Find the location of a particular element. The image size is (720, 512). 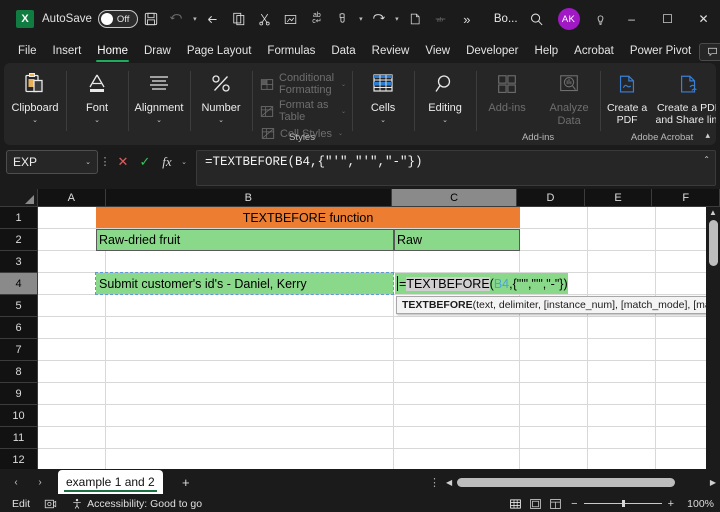

copy-icon is located at coordinates (239, 19).